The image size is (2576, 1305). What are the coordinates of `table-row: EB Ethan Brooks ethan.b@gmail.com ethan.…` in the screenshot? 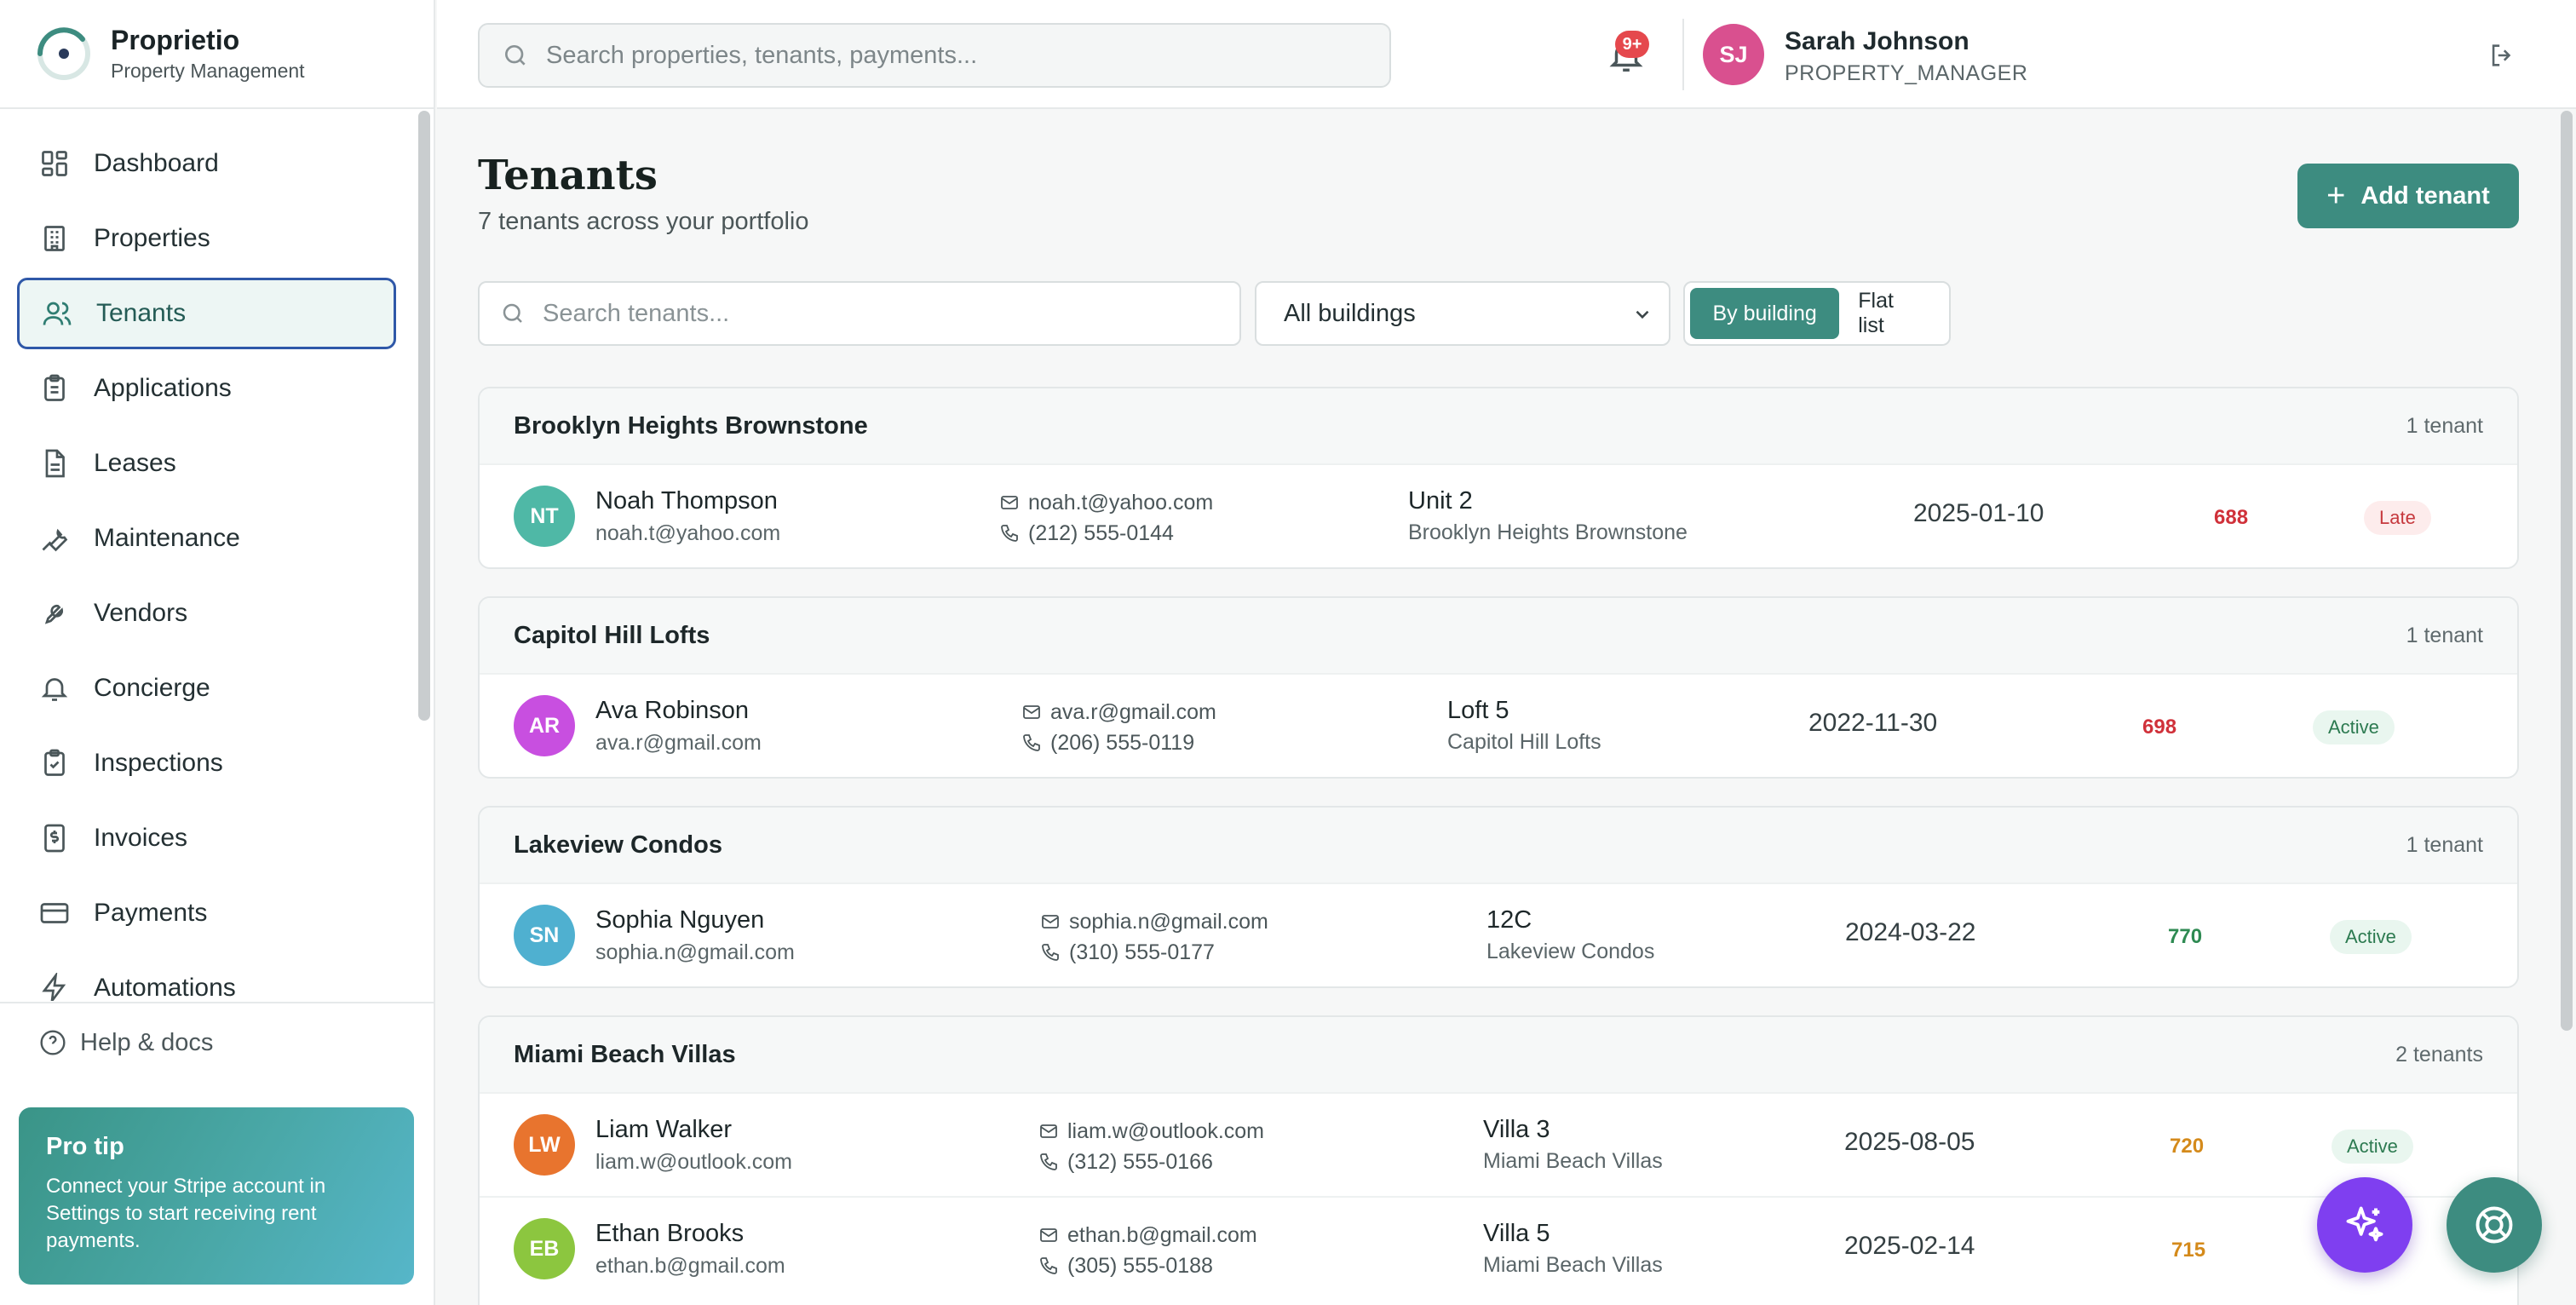 It's located at (1498, 1248).